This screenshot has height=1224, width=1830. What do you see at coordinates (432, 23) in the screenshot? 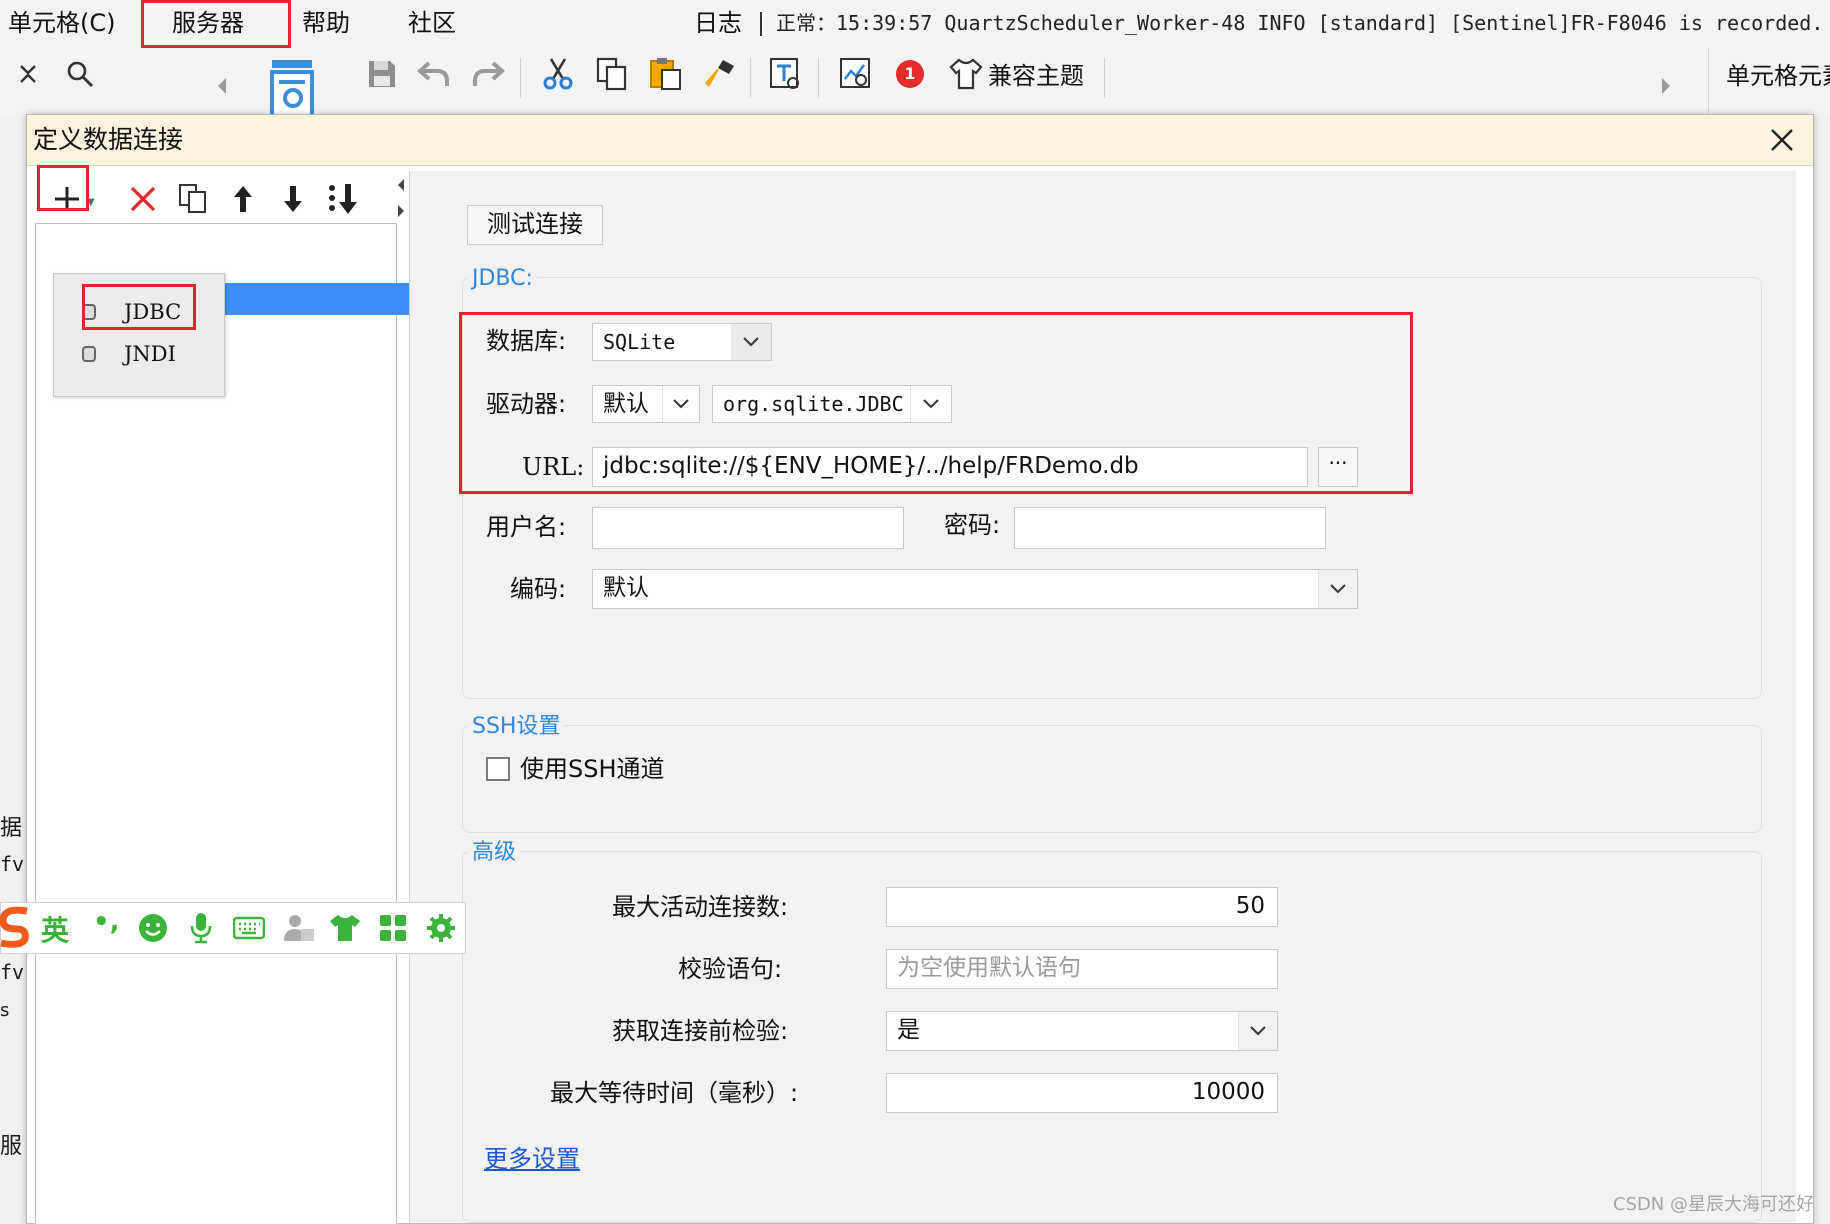
I see `menu-community: 社区` at bounding box center [432, 23].